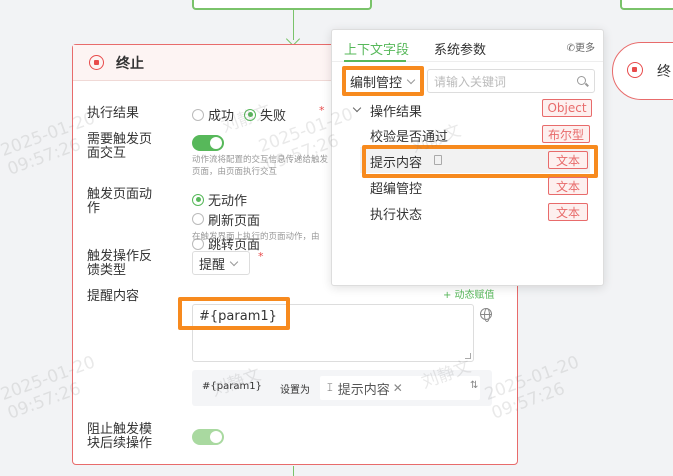 This screenshot has width=673, height=476. What do you see at coordinates (208, 437) in the screenshot?
I see `block-follow-toggle` at bounding box center [208, 437].